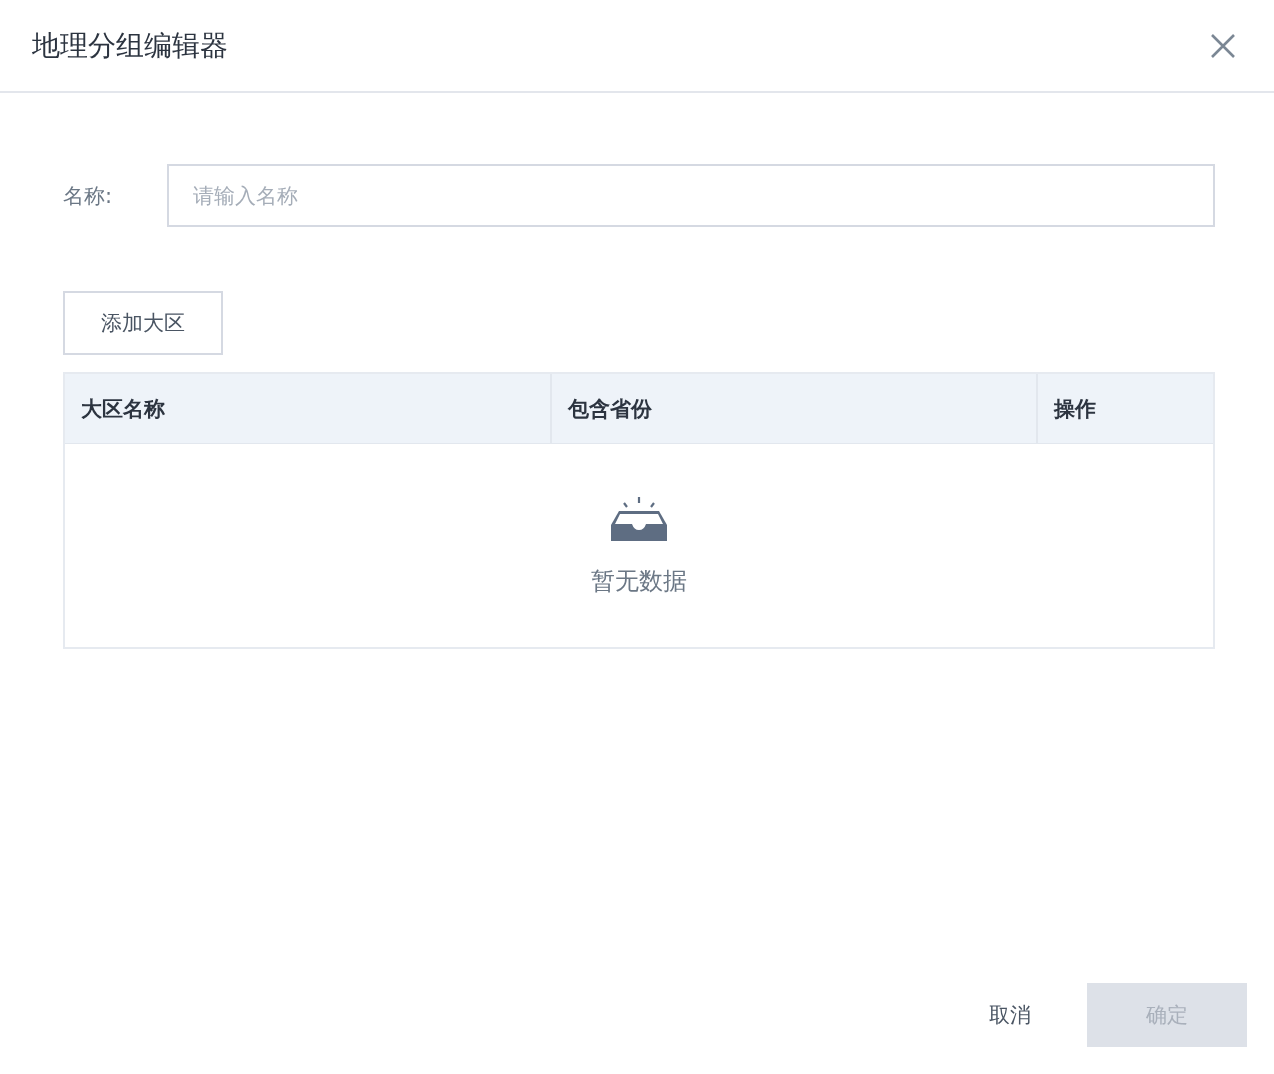 The width and height of the screenshot is (1274, 1074). What do you see at coordinates (130, 45) in the screenshot?
I see `dialog-title: 地理分组编辑器` at bounding box center [130, 45].